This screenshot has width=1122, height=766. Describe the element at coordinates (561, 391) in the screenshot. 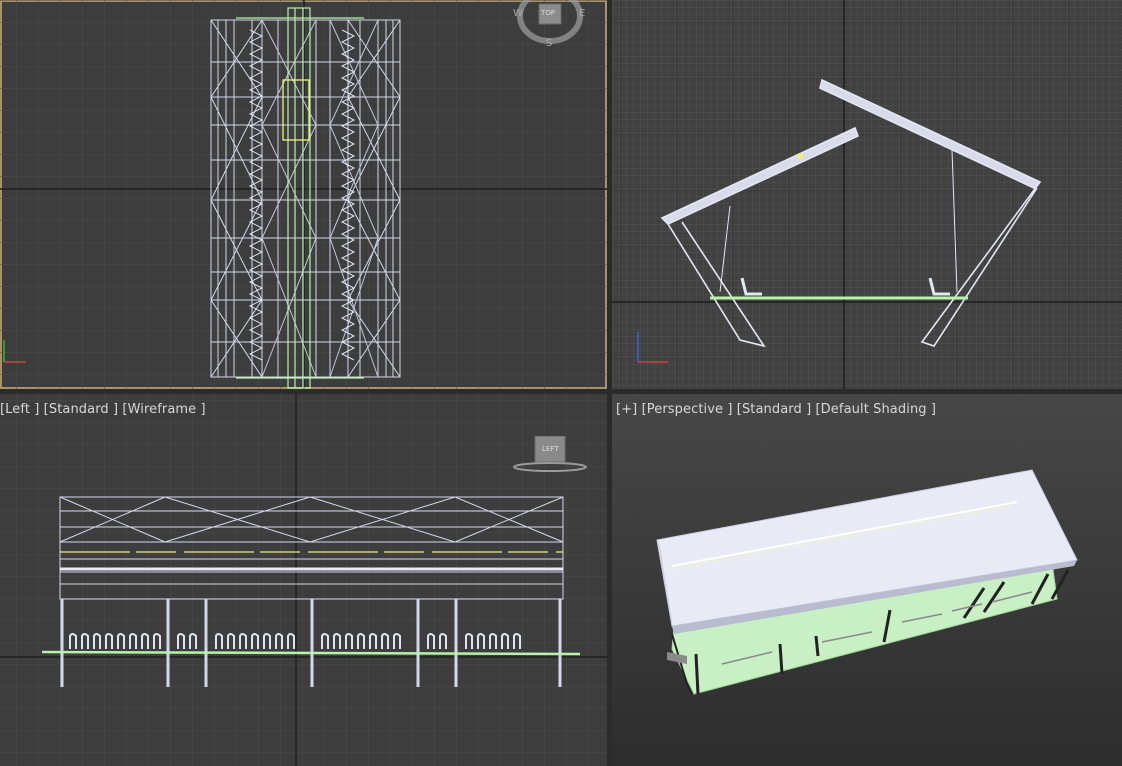

I see `viewport-divider-horizontal` at that location.